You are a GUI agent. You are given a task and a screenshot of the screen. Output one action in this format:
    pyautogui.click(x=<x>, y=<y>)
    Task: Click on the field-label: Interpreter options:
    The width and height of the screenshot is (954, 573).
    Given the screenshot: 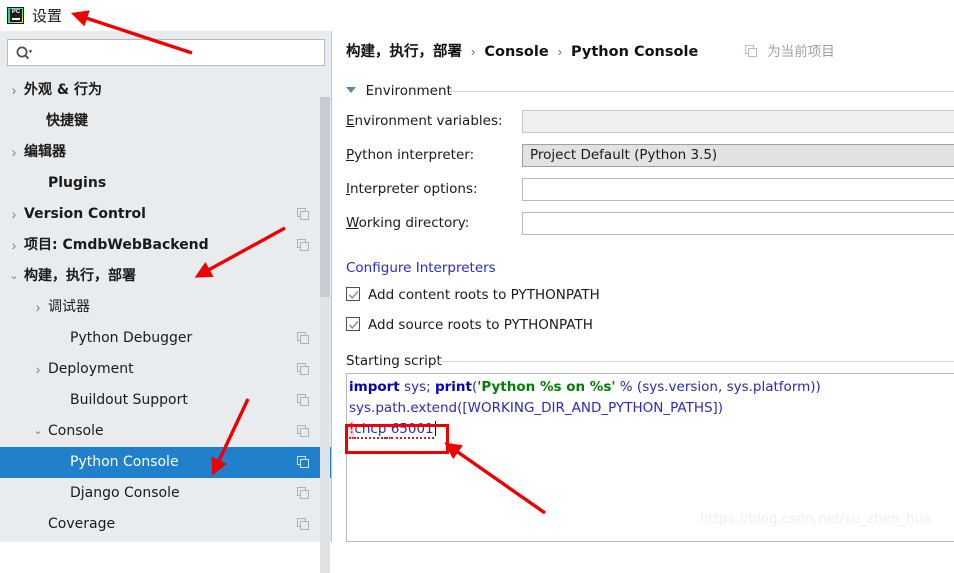 What is the action you would take?
    pyautogui.click(x=412, y=189)
    